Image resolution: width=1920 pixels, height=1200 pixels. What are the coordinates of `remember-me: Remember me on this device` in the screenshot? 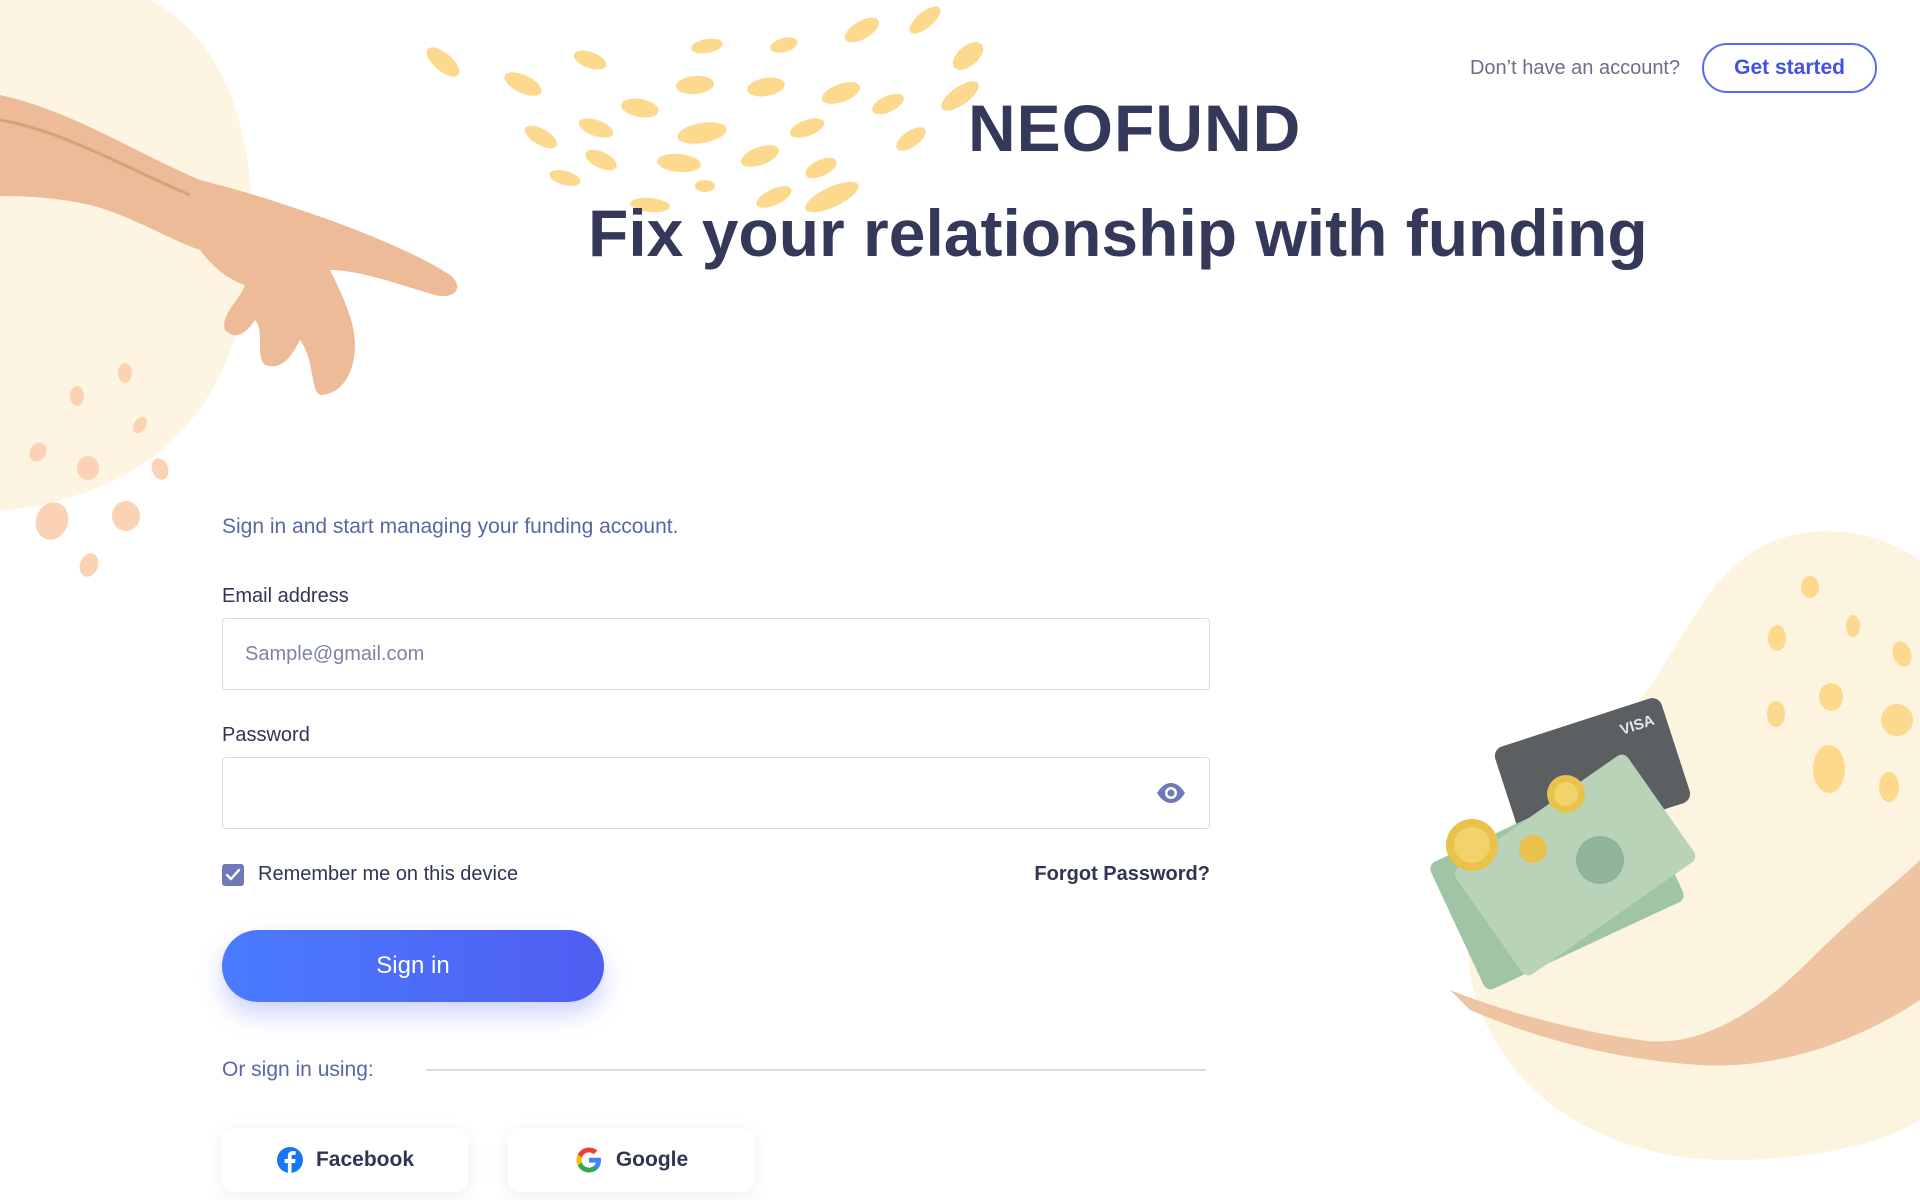 It's located at (370, 874).